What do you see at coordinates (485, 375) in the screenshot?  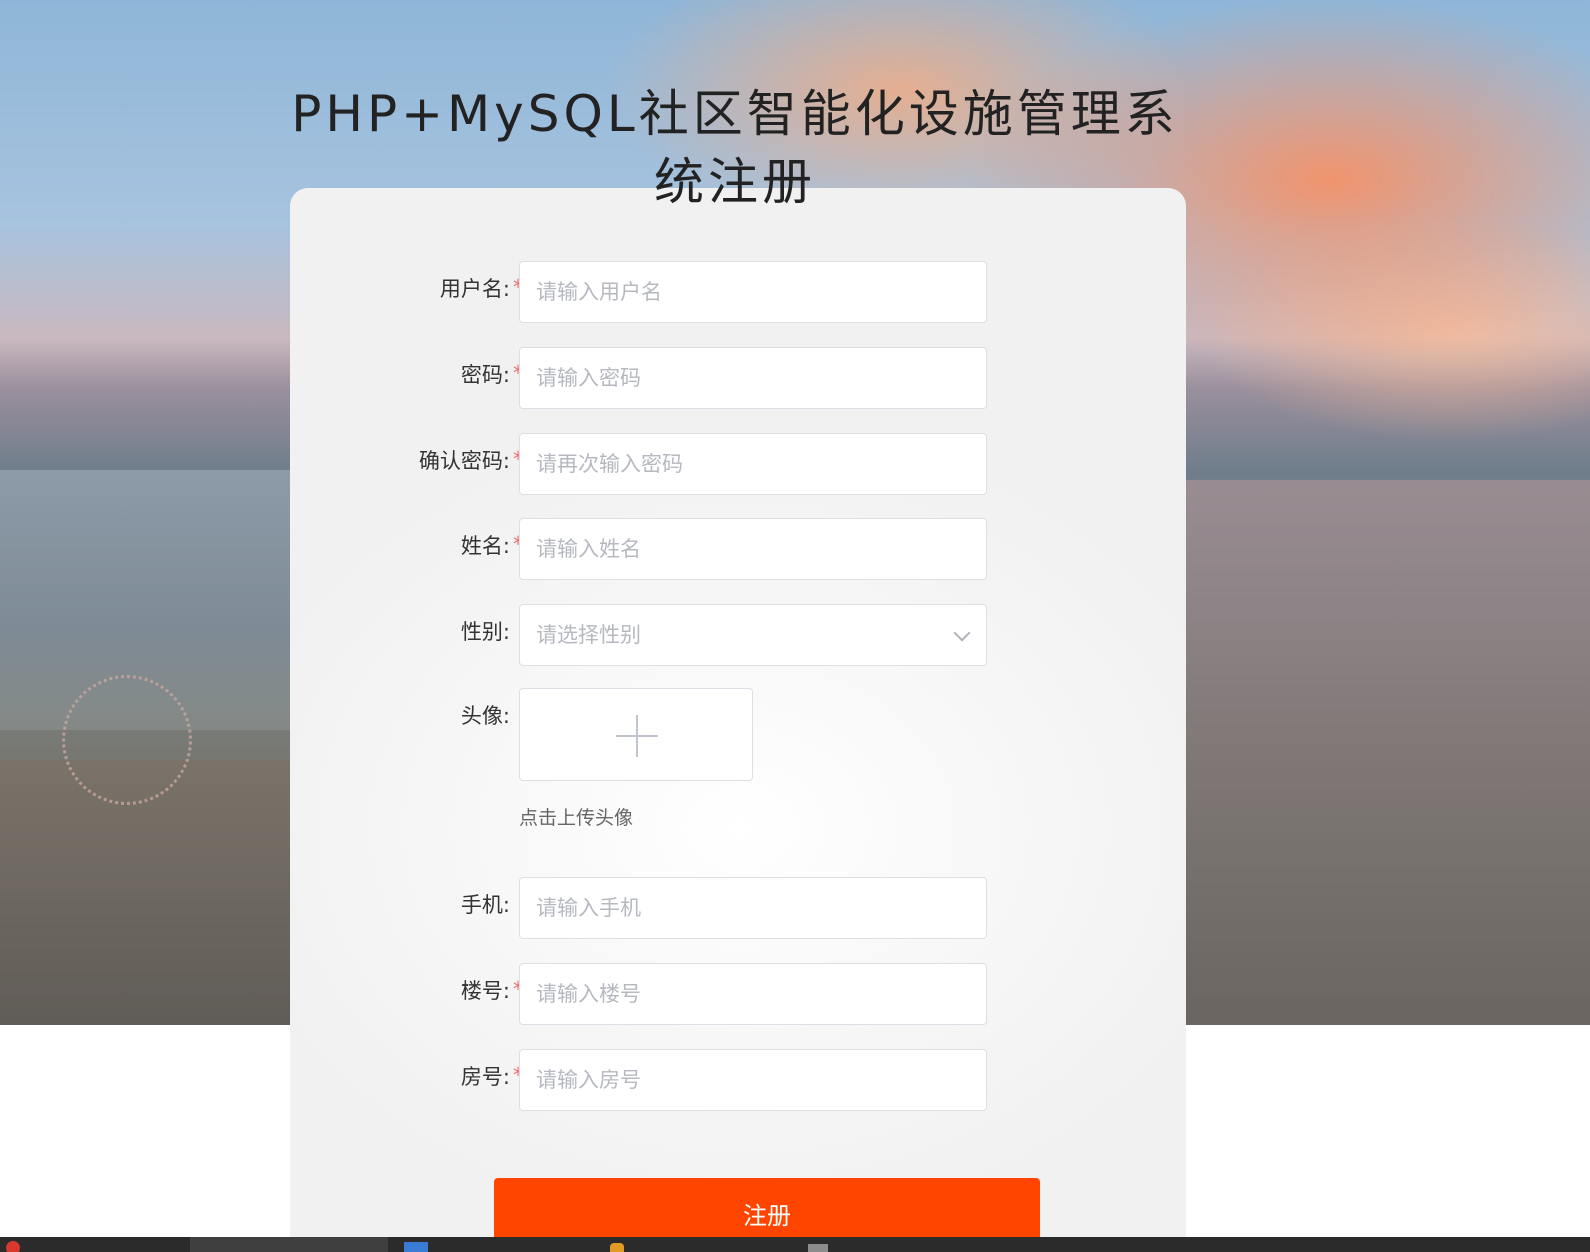 I see `password-label: 密码:` at bounding box center [485, 375].